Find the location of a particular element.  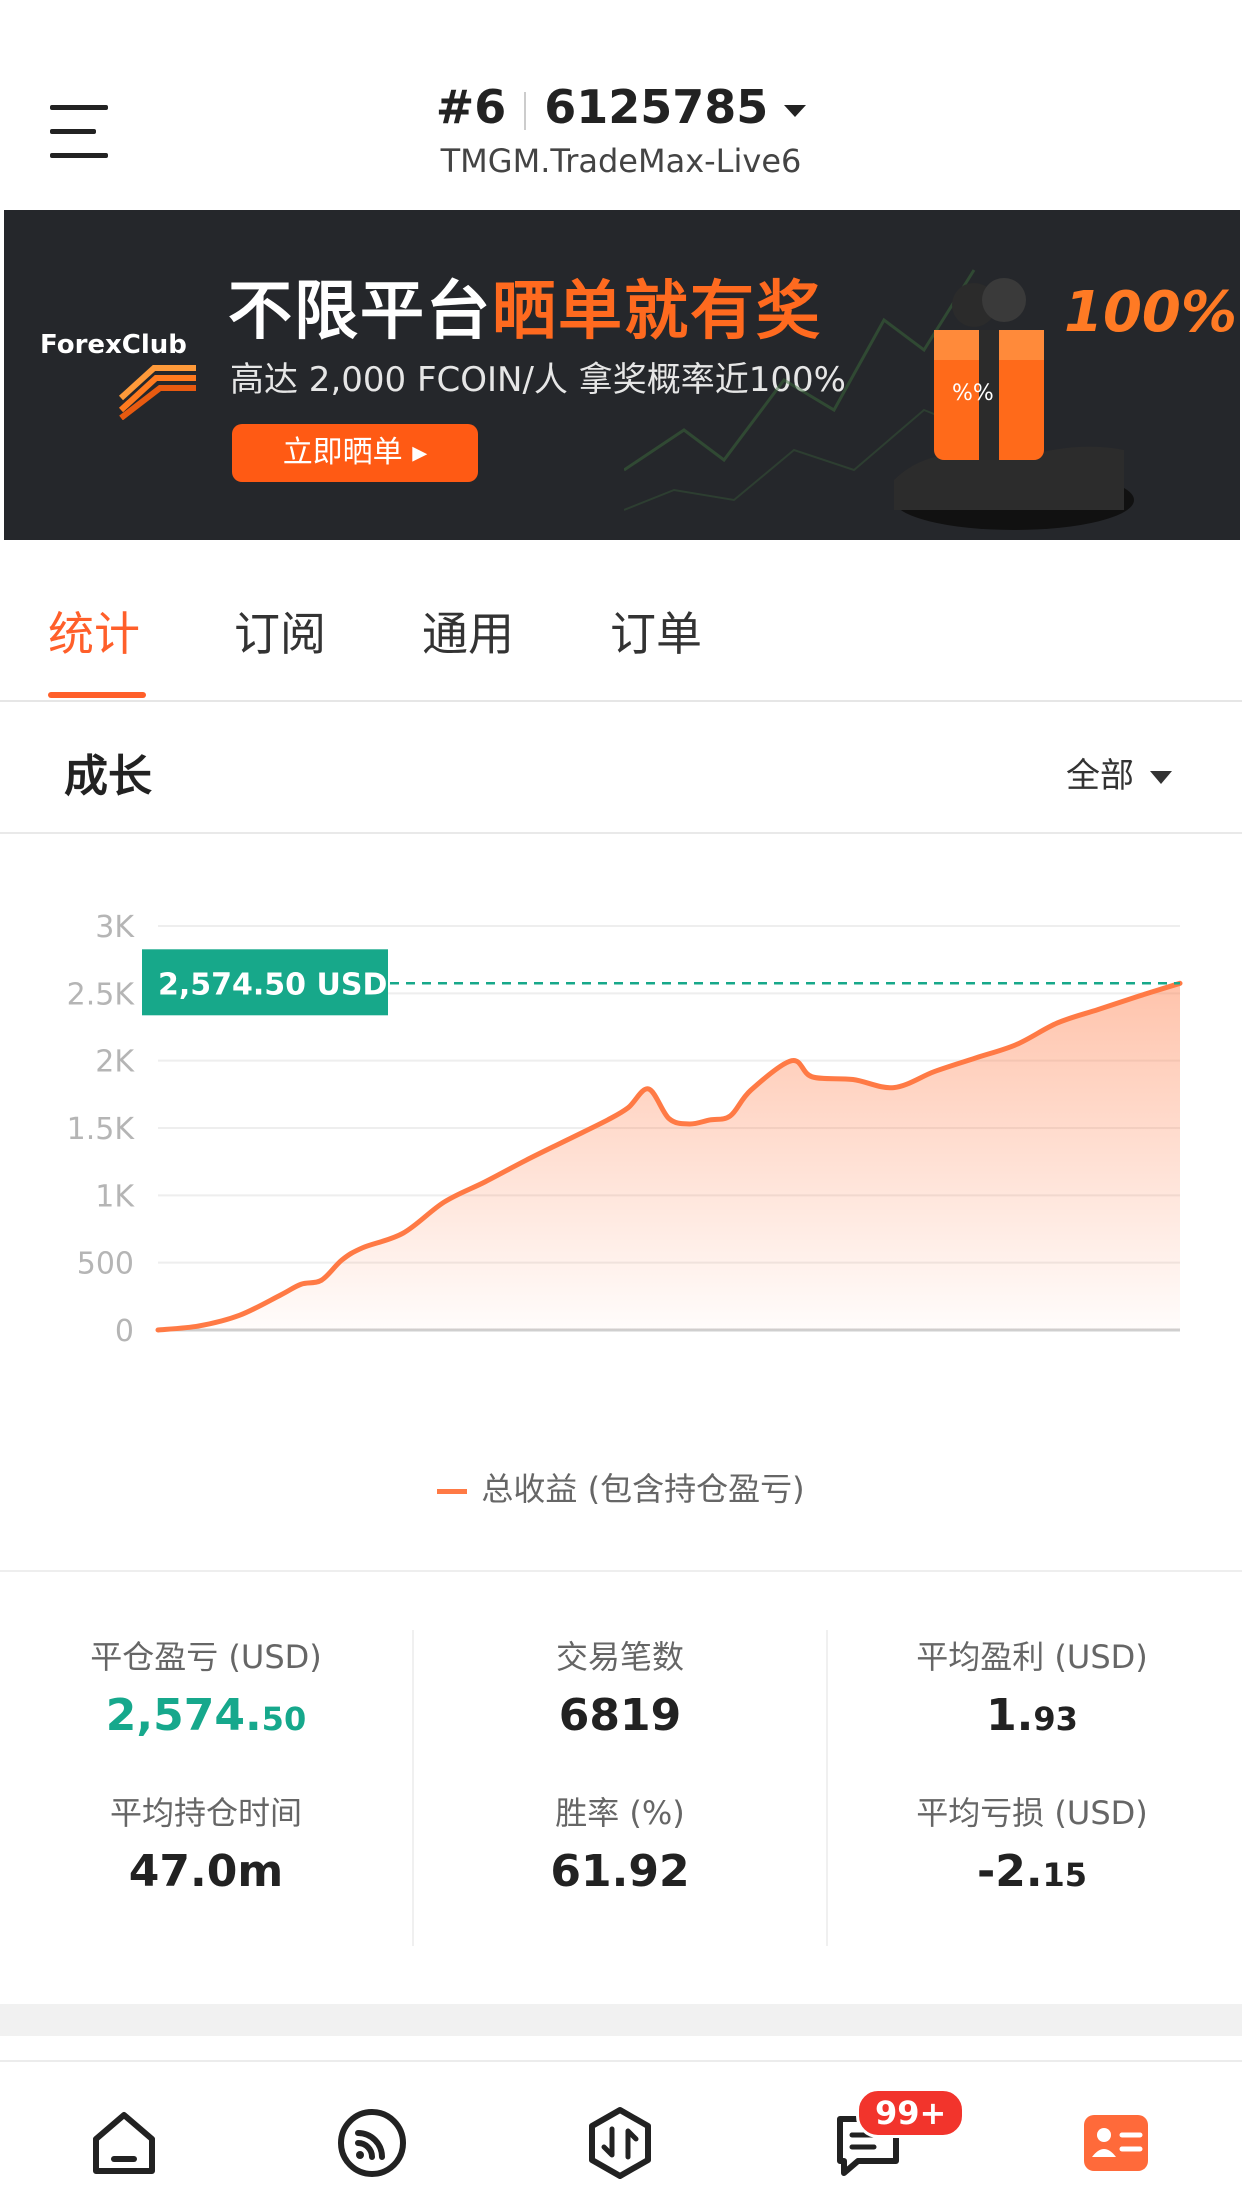

account-selector: #6 6125785 is located at coordinates (621, 107).